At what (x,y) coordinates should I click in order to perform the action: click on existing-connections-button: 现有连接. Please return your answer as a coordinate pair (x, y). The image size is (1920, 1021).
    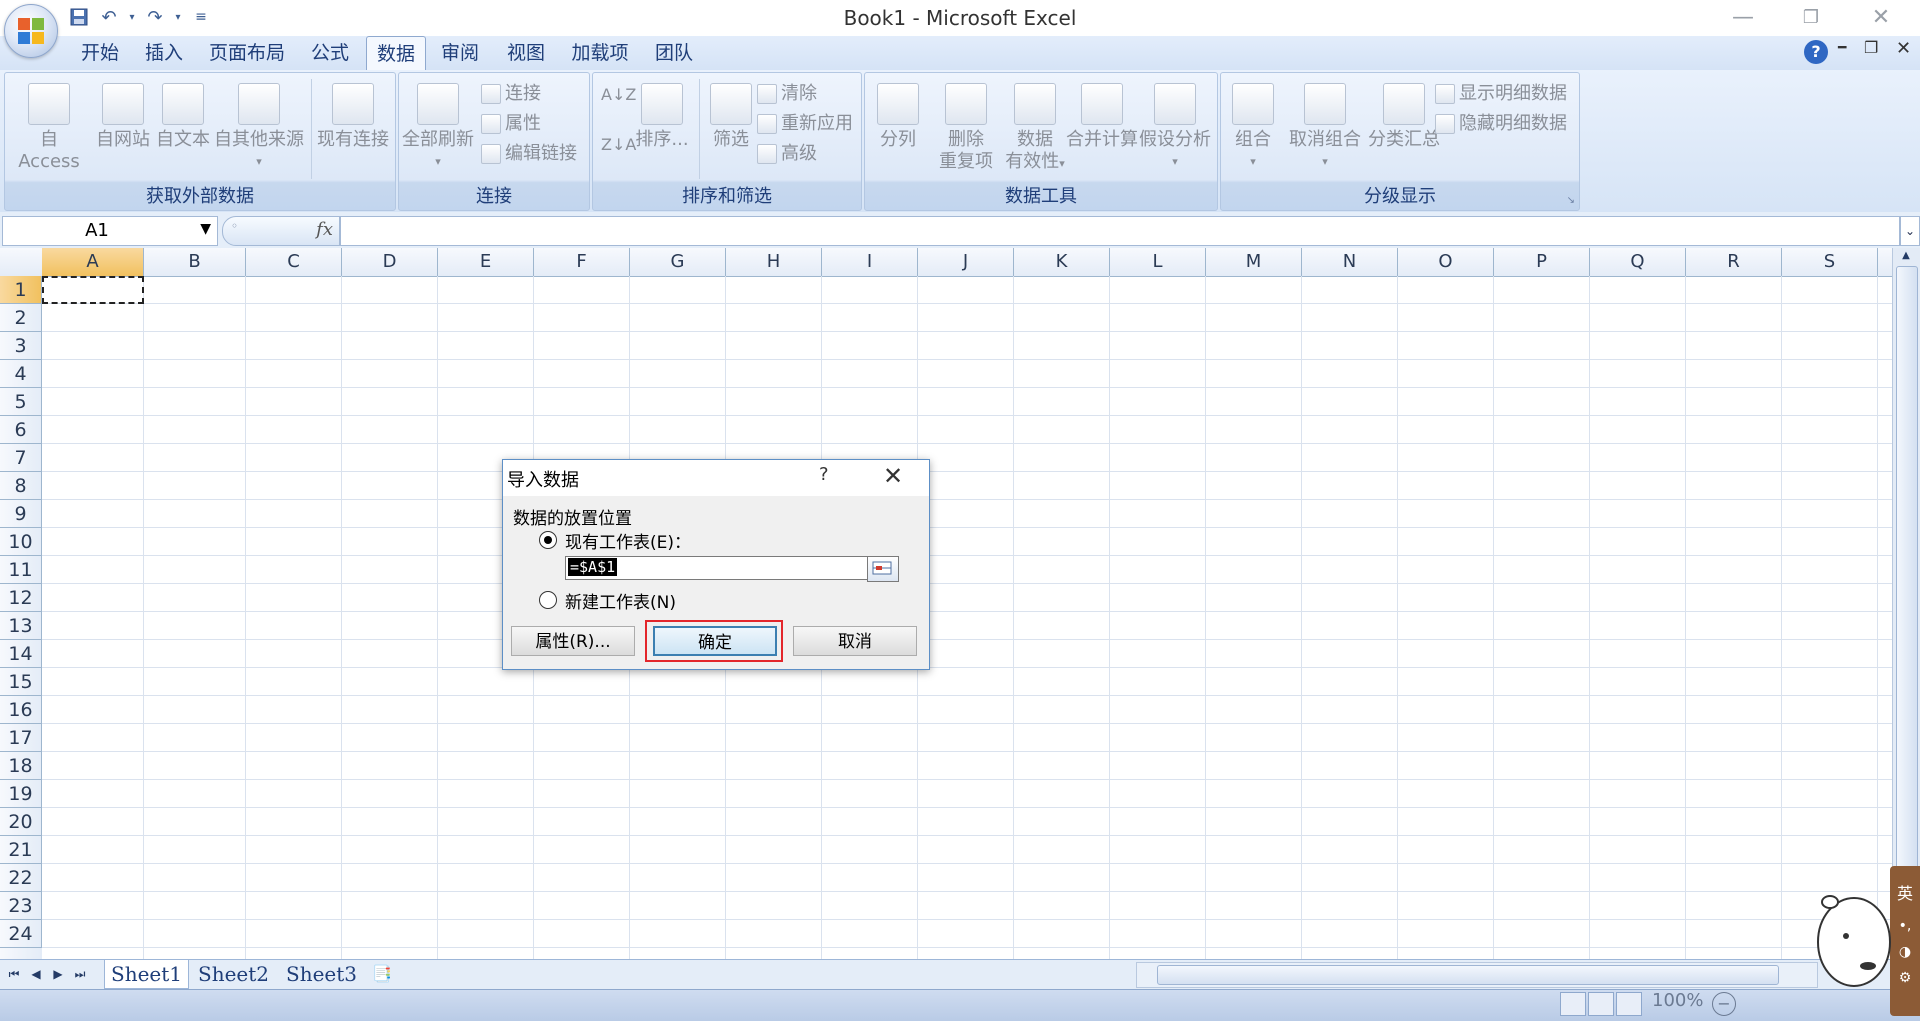
    Looking at the image, I should click on (353, 117).